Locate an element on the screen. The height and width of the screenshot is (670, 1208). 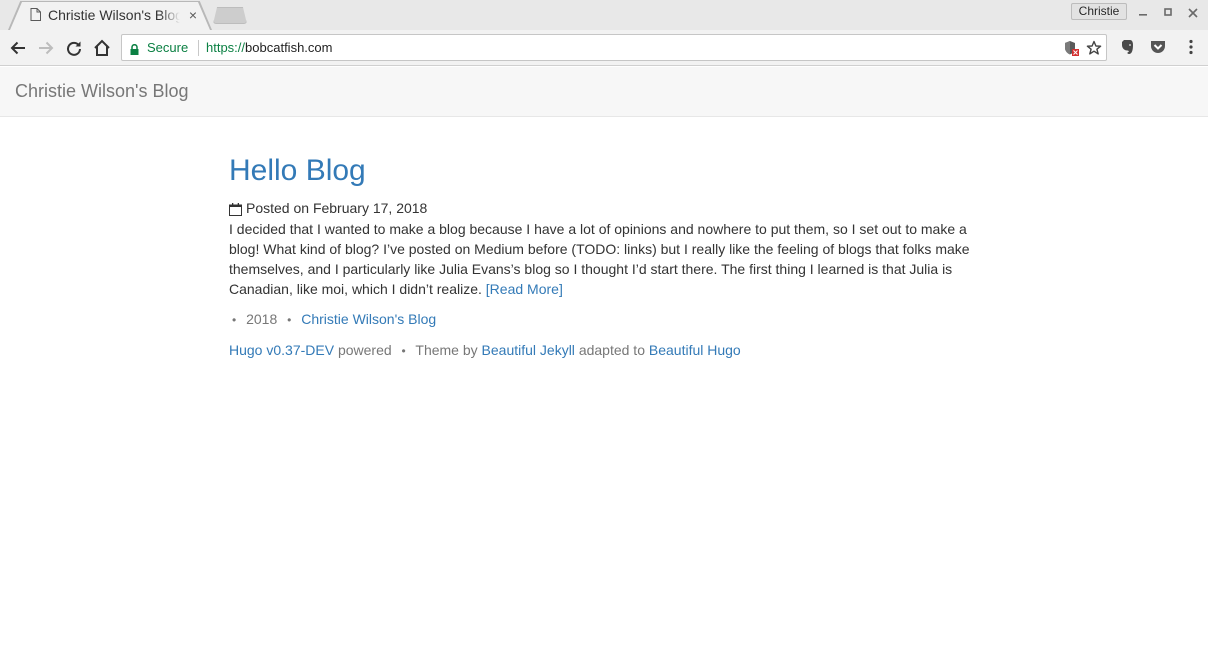
forward-arrow-icon is located at coordinates (46, 48).